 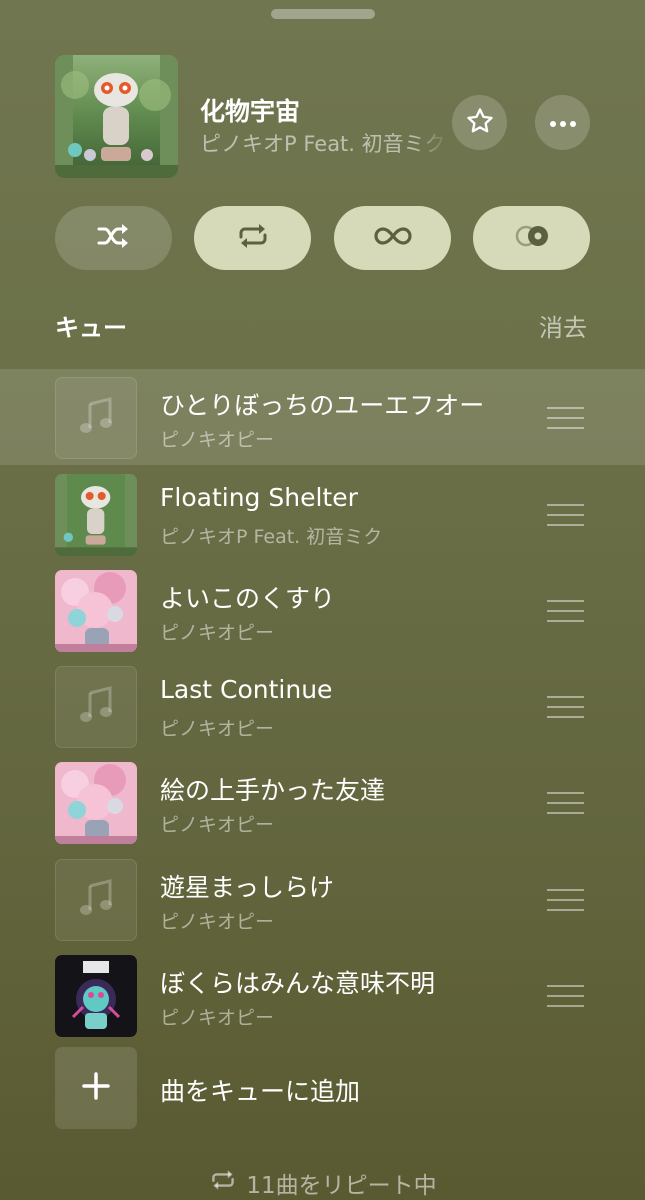 I want to click on now-playing-artwork, so click(x=116, y=116).